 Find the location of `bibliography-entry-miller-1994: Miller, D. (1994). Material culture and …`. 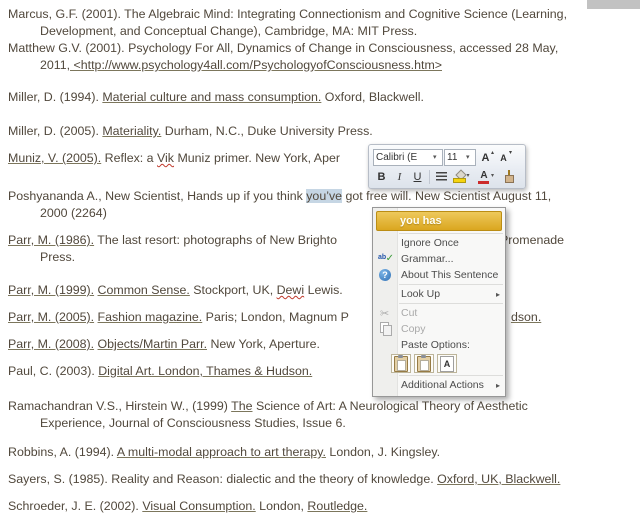

bibliography-entry-miller-1994: Miller, D. (1994). Material culture and … is located at coordinates (320, 97).